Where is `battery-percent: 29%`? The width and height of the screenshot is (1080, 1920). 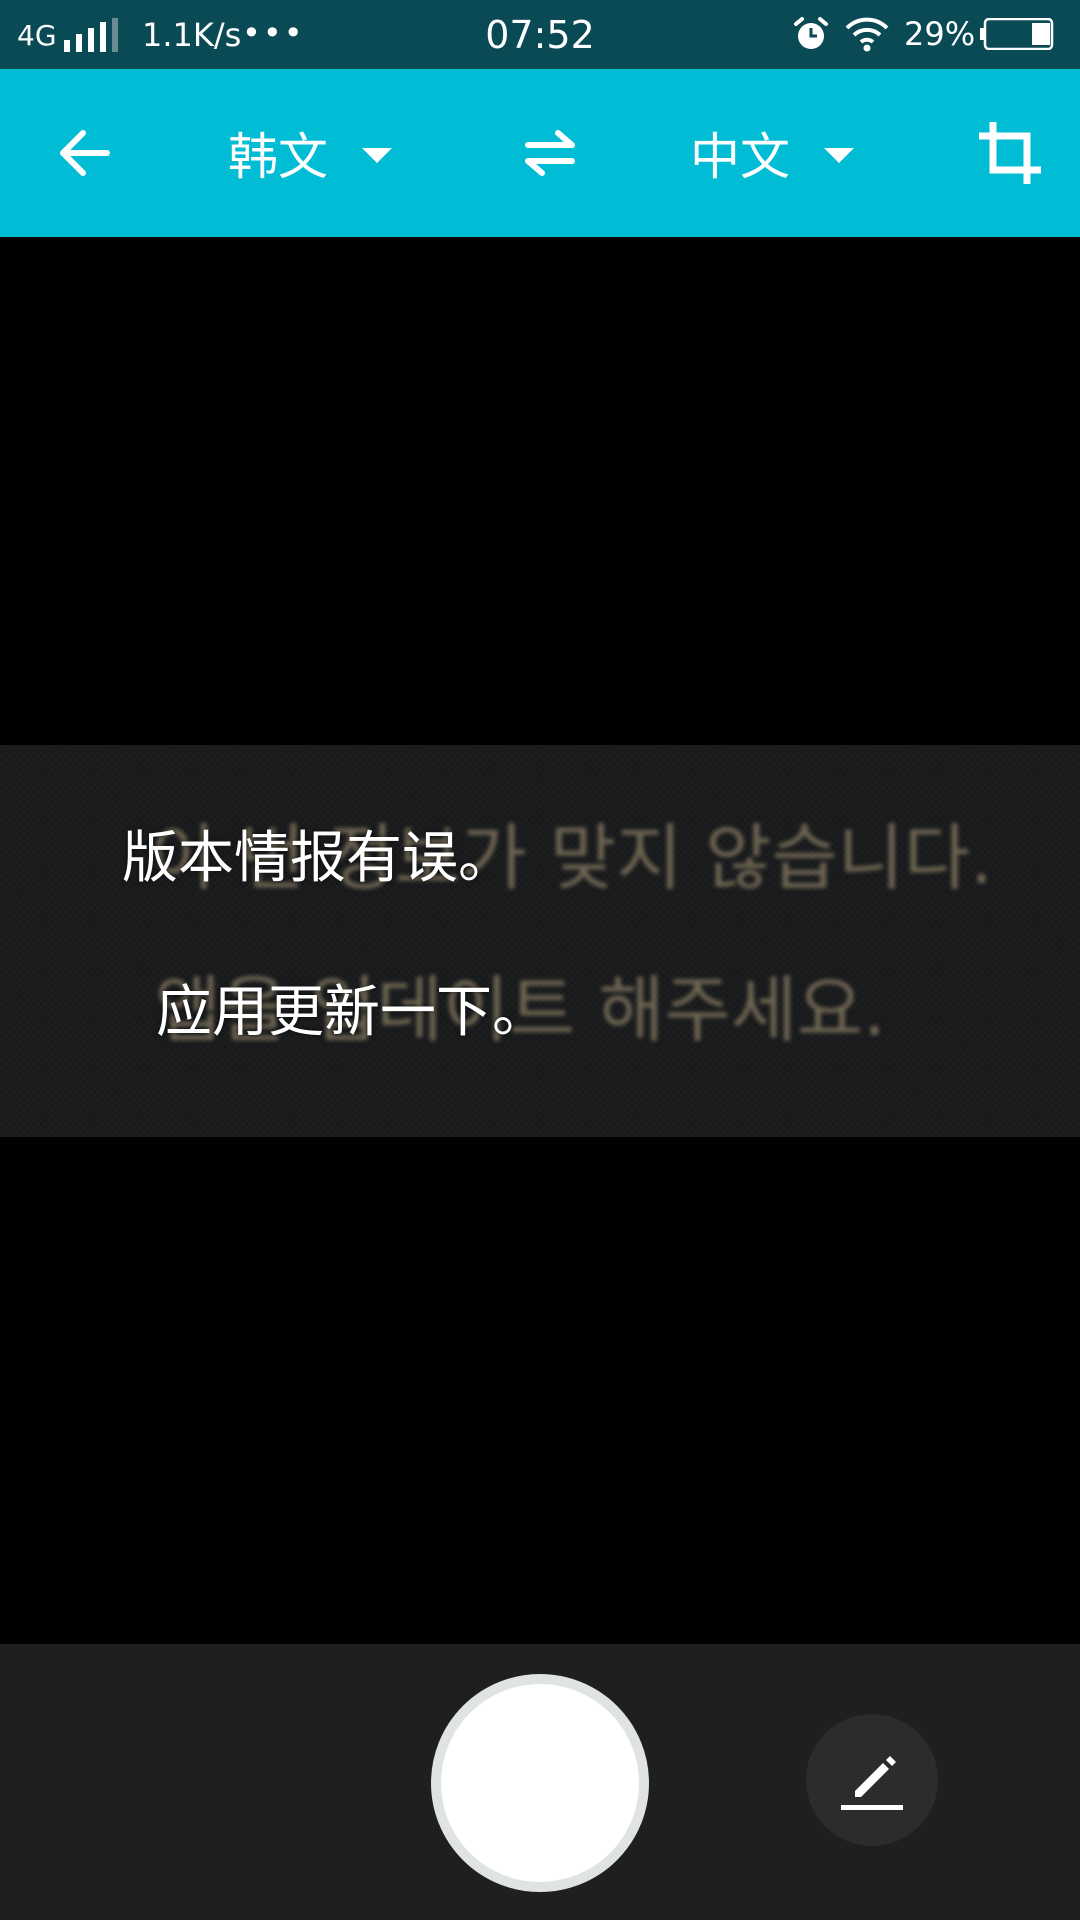
battery-percent: 29% is located at coordinates (940, 34).